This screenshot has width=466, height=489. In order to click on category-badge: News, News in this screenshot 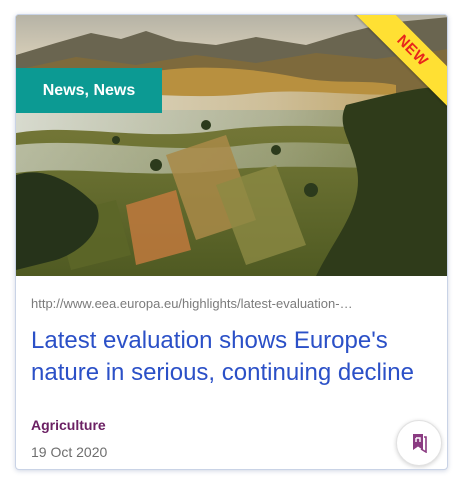, I will do `click(89, 90)`.